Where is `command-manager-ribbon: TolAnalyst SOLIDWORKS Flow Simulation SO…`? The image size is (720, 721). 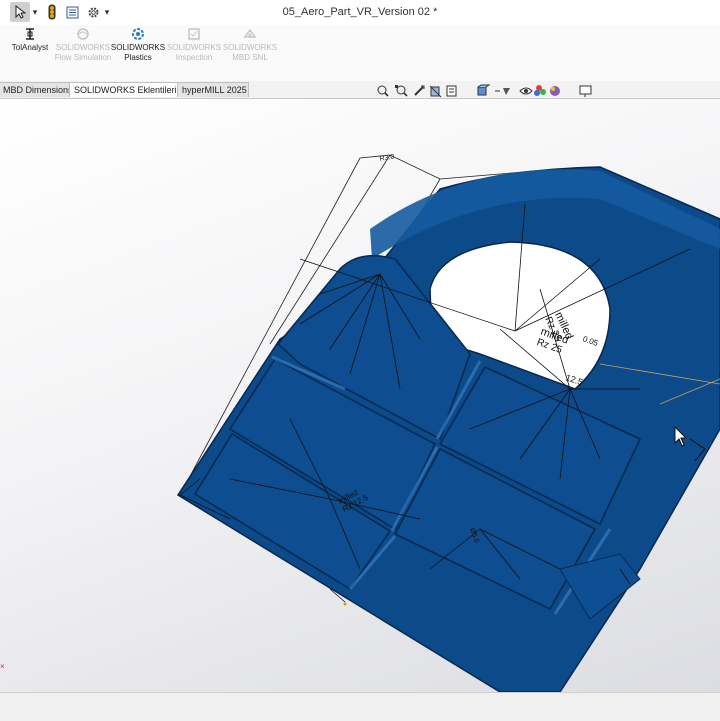
command-manager-ribbon: TolAnalyst SOLIDWORKS Flow Simulation SO… is located at coordinates (360, 53).